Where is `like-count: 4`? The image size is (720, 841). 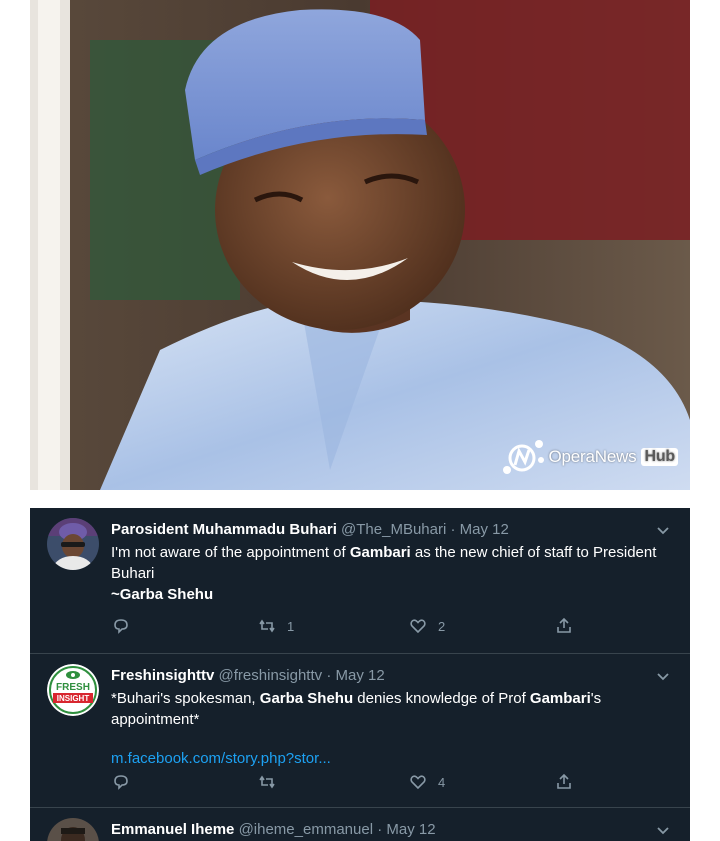 like-count: 4 is located at coordinates (442, 782).